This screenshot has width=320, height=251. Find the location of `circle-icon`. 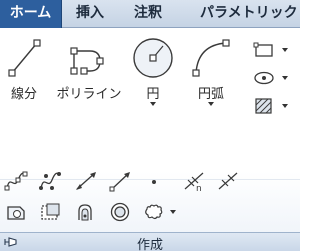

circle-icon is located at coordinates (153, 58).